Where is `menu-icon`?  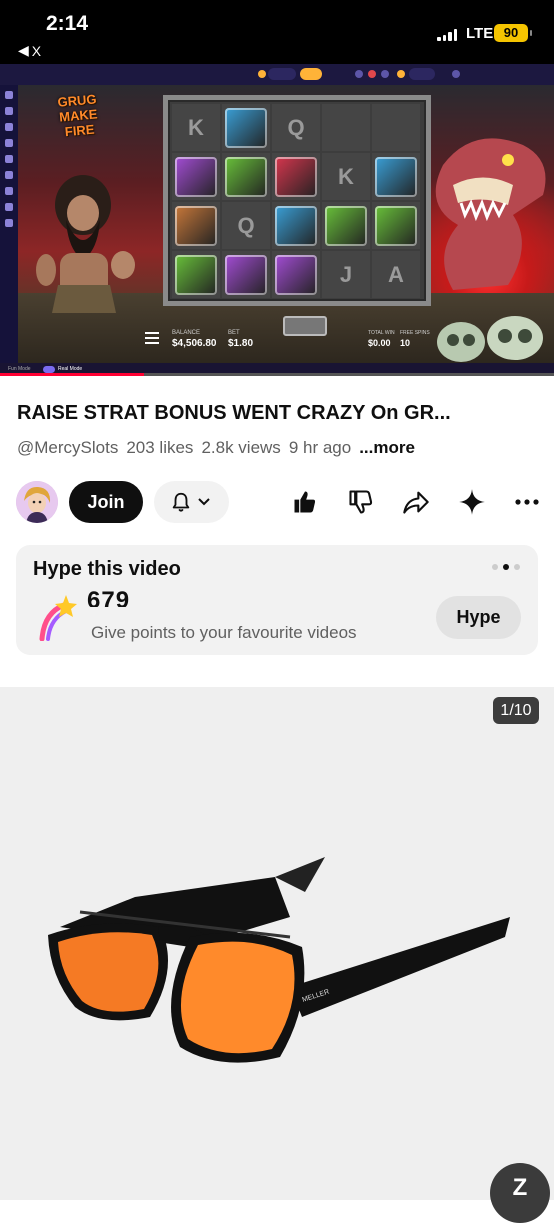
menu-icon is located at coordinates (152, 338).